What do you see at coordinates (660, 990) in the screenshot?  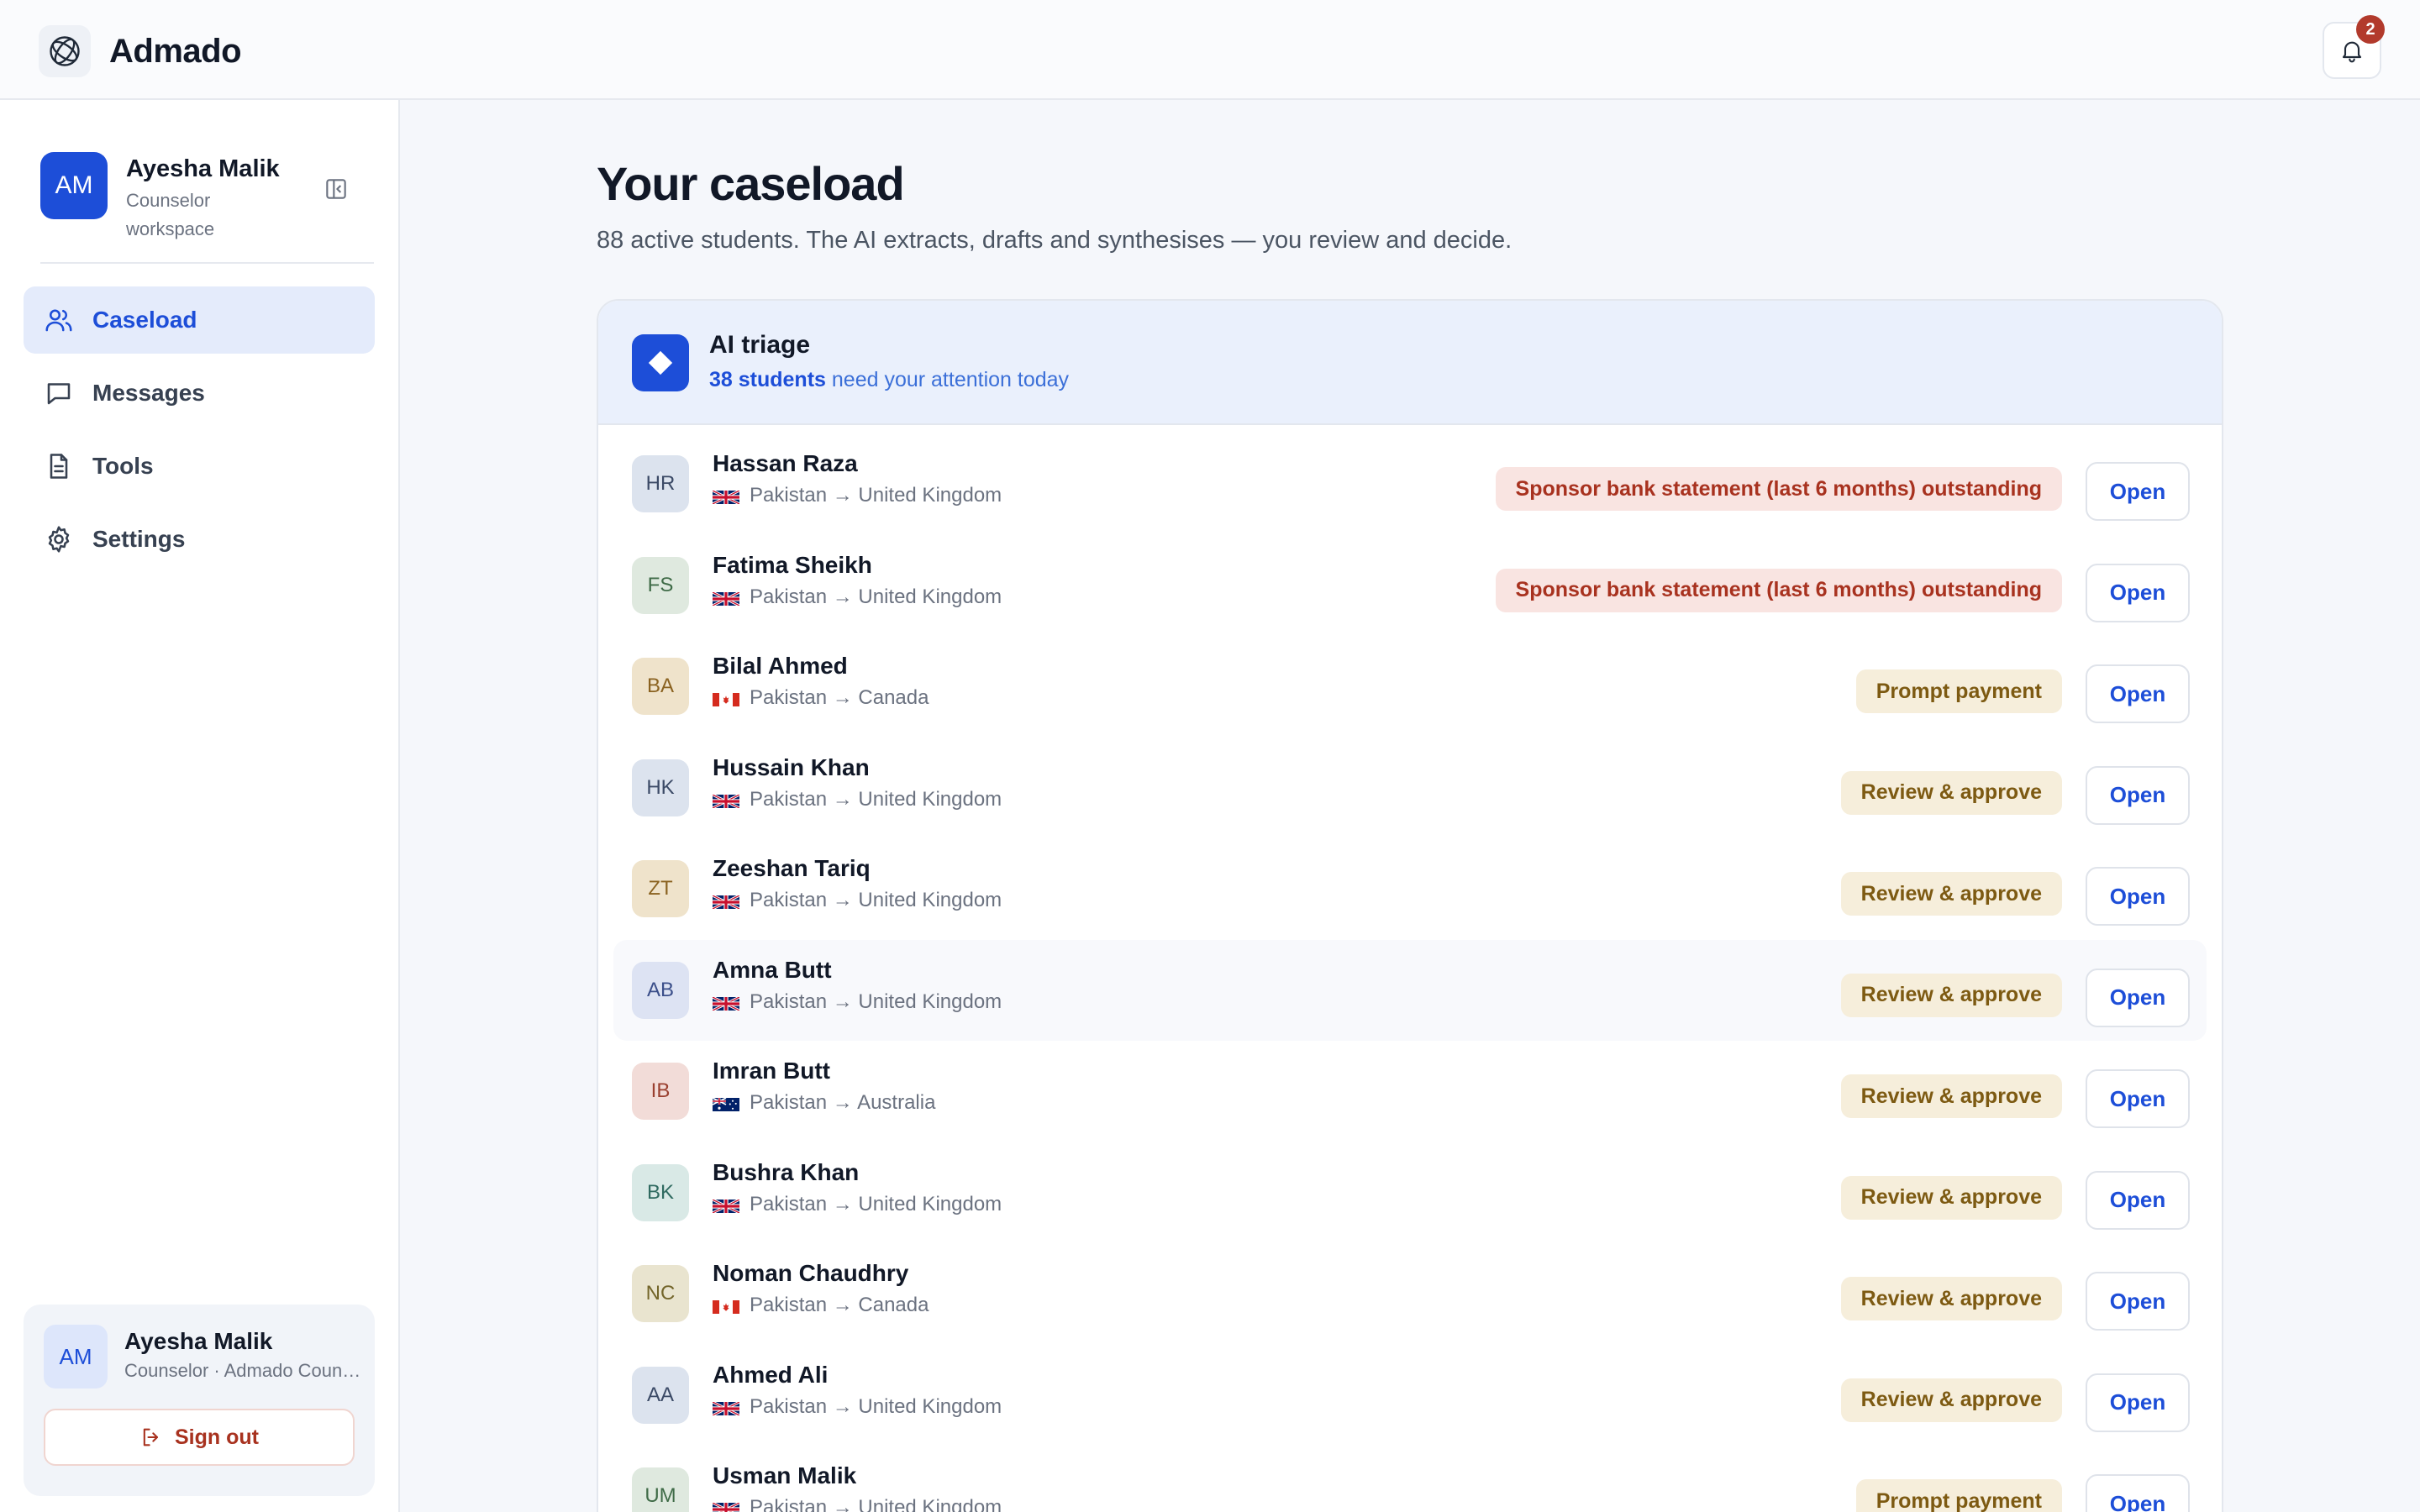 I see `avatar: AB` at bounding box center [660, 990].